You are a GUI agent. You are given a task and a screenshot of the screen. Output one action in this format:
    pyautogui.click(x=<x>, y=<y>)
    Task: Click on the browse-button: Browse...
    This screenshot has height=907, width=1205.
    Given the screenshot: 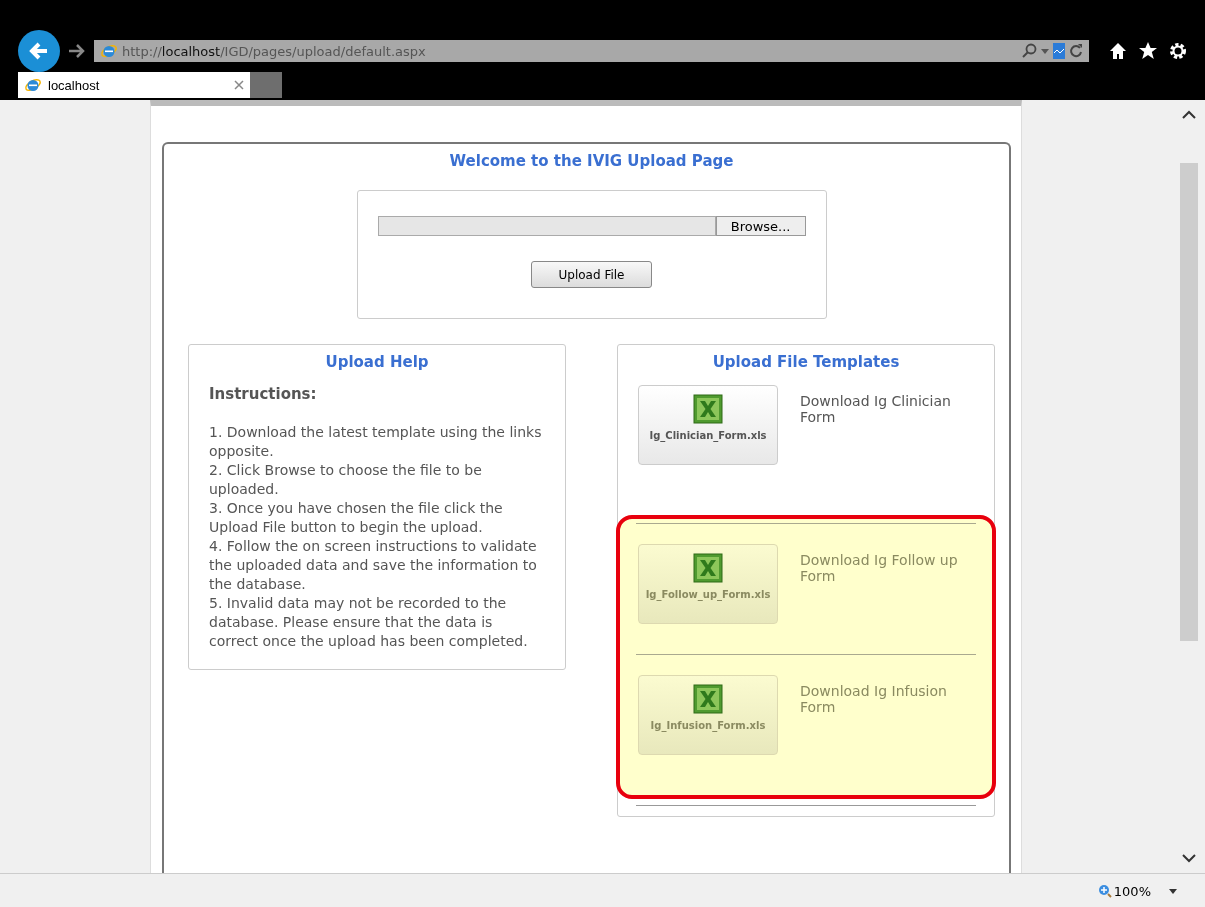 What is the action you would take?
    pyautogui.click(x=760, y=226)
    